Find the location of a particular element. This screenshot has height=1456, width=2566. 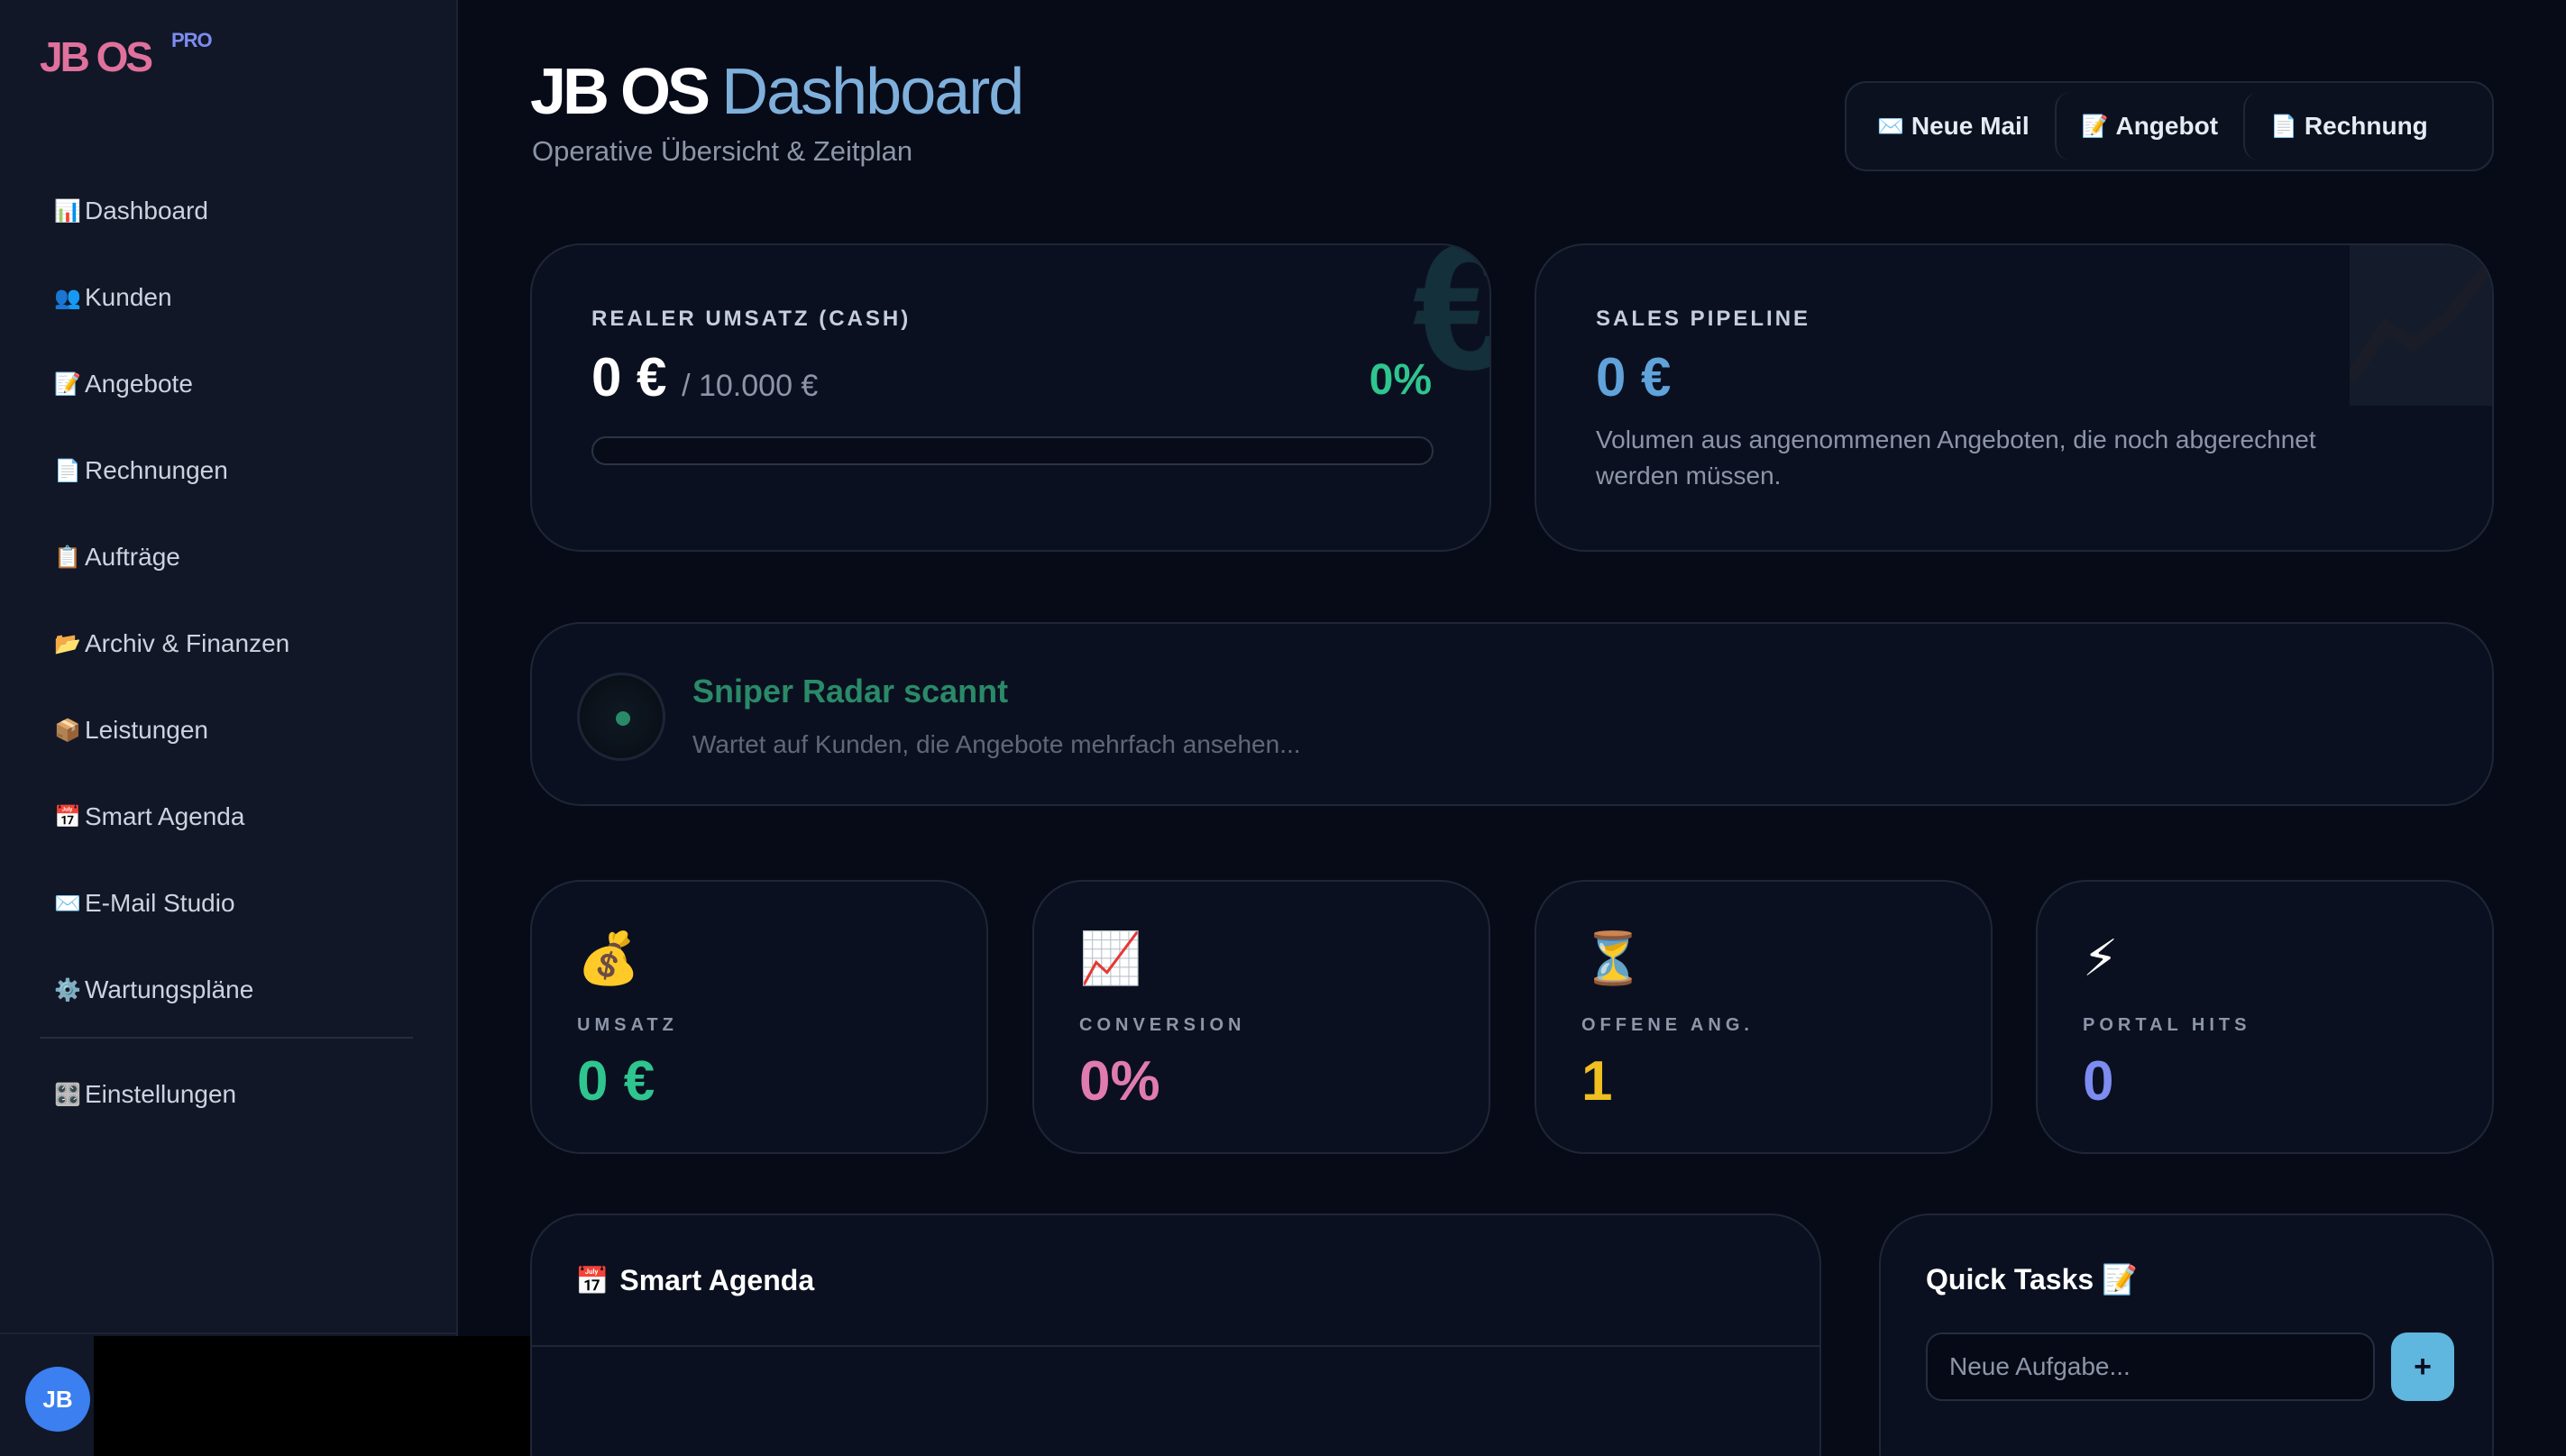

brand-name: JB OS is located at coordinates (96, 57).